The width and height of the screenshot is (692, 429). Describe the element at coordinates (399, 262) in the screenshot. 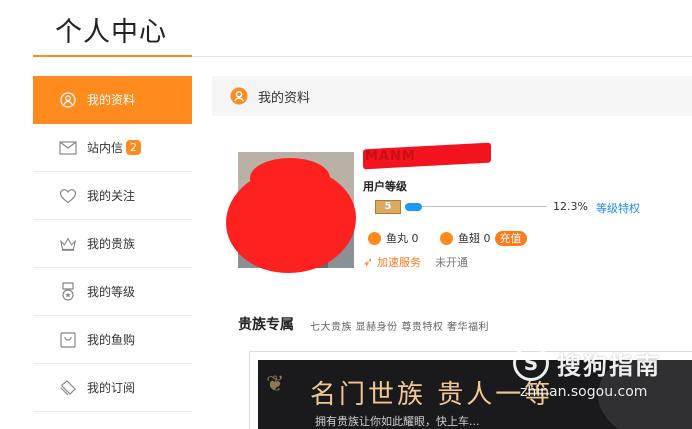

I see `boost-service-link: 加速服务` at that location.